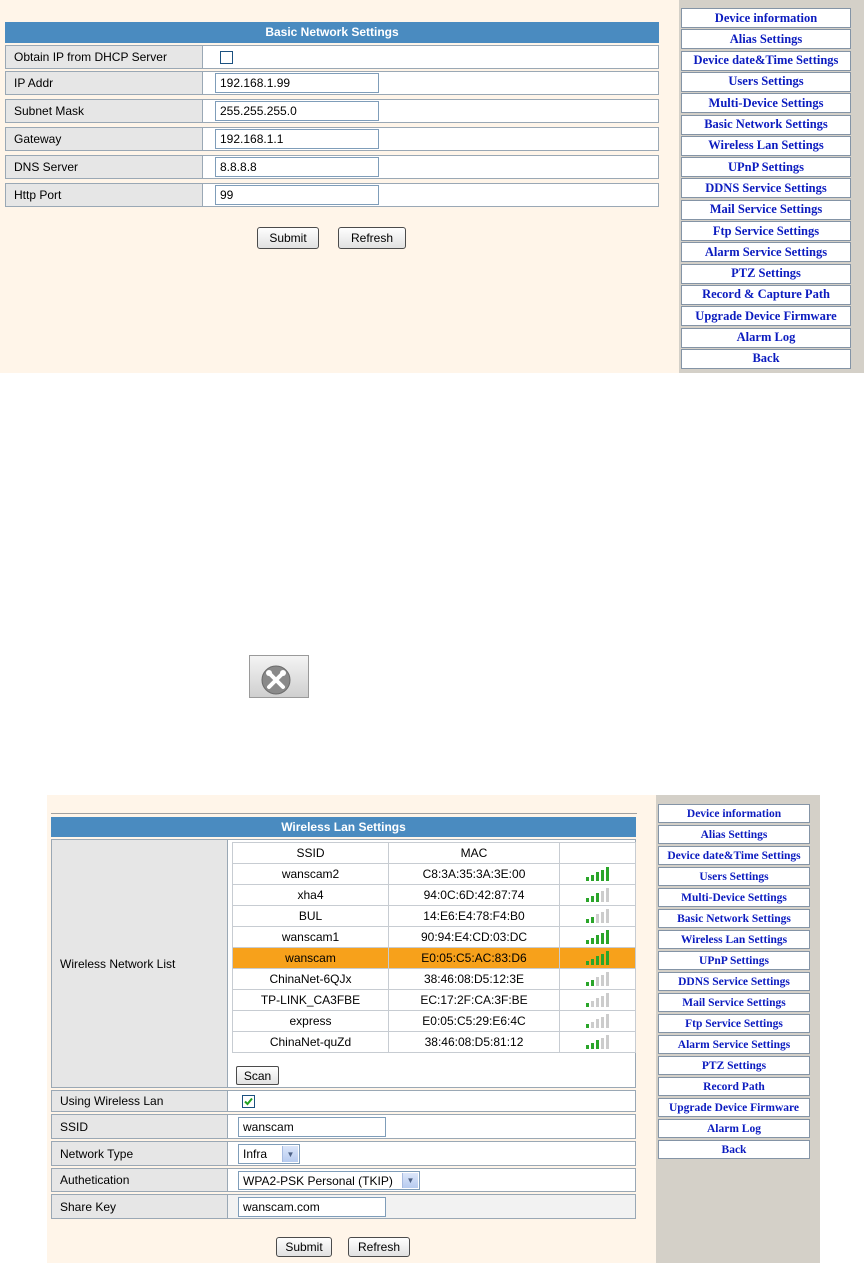 The width and height of the screenshot is (864, 1263). What do you see at coordinates (297, 139) in the screenshot?
I see `gateway-input: 192.168.1.1` at bounding box center [297, 139].